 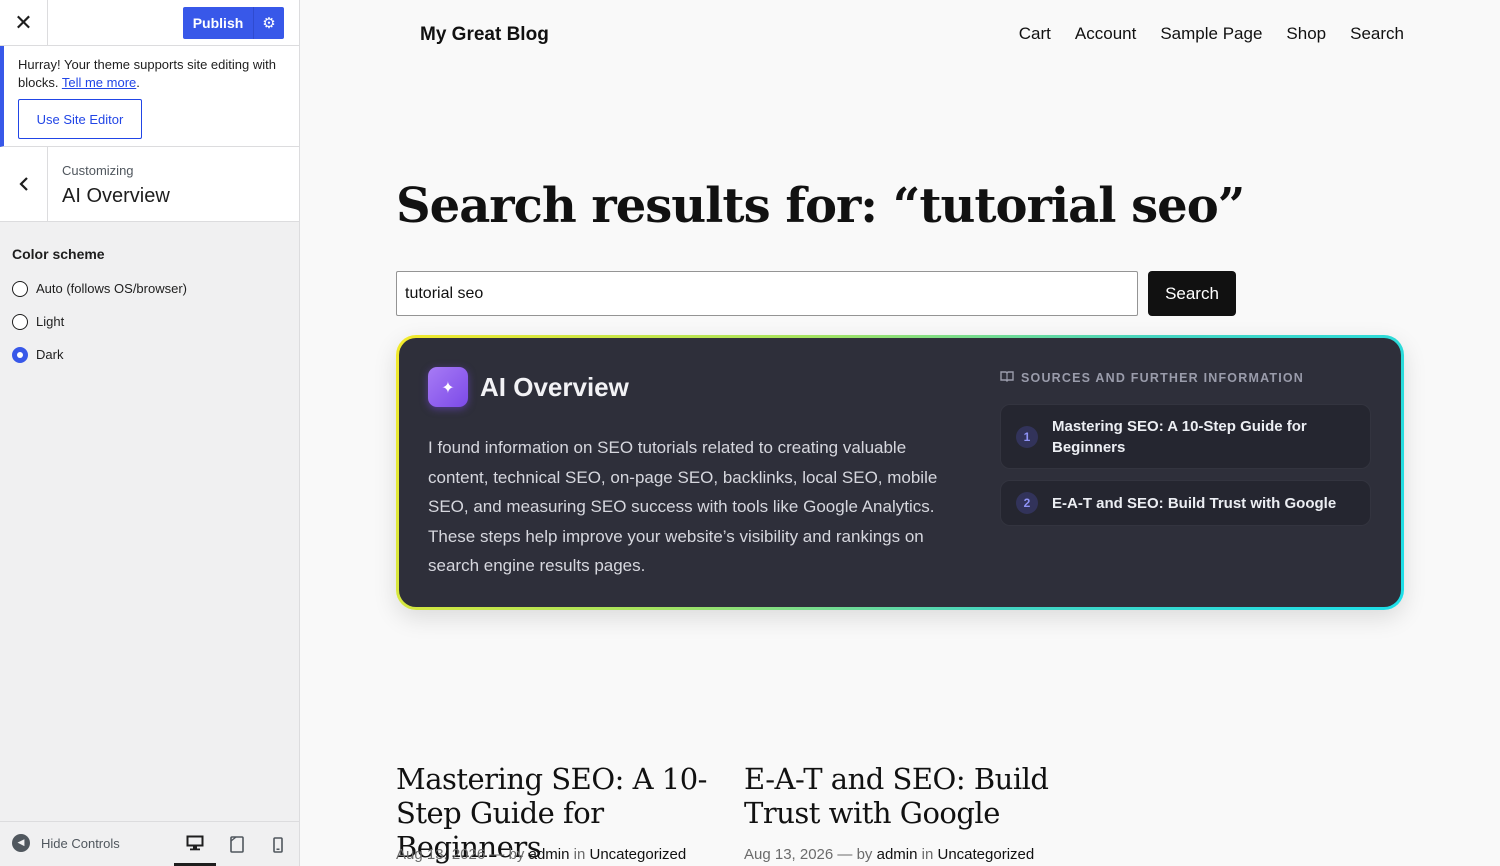 I want to click on nav-item-search: Search, so click(x=1377, y=34).